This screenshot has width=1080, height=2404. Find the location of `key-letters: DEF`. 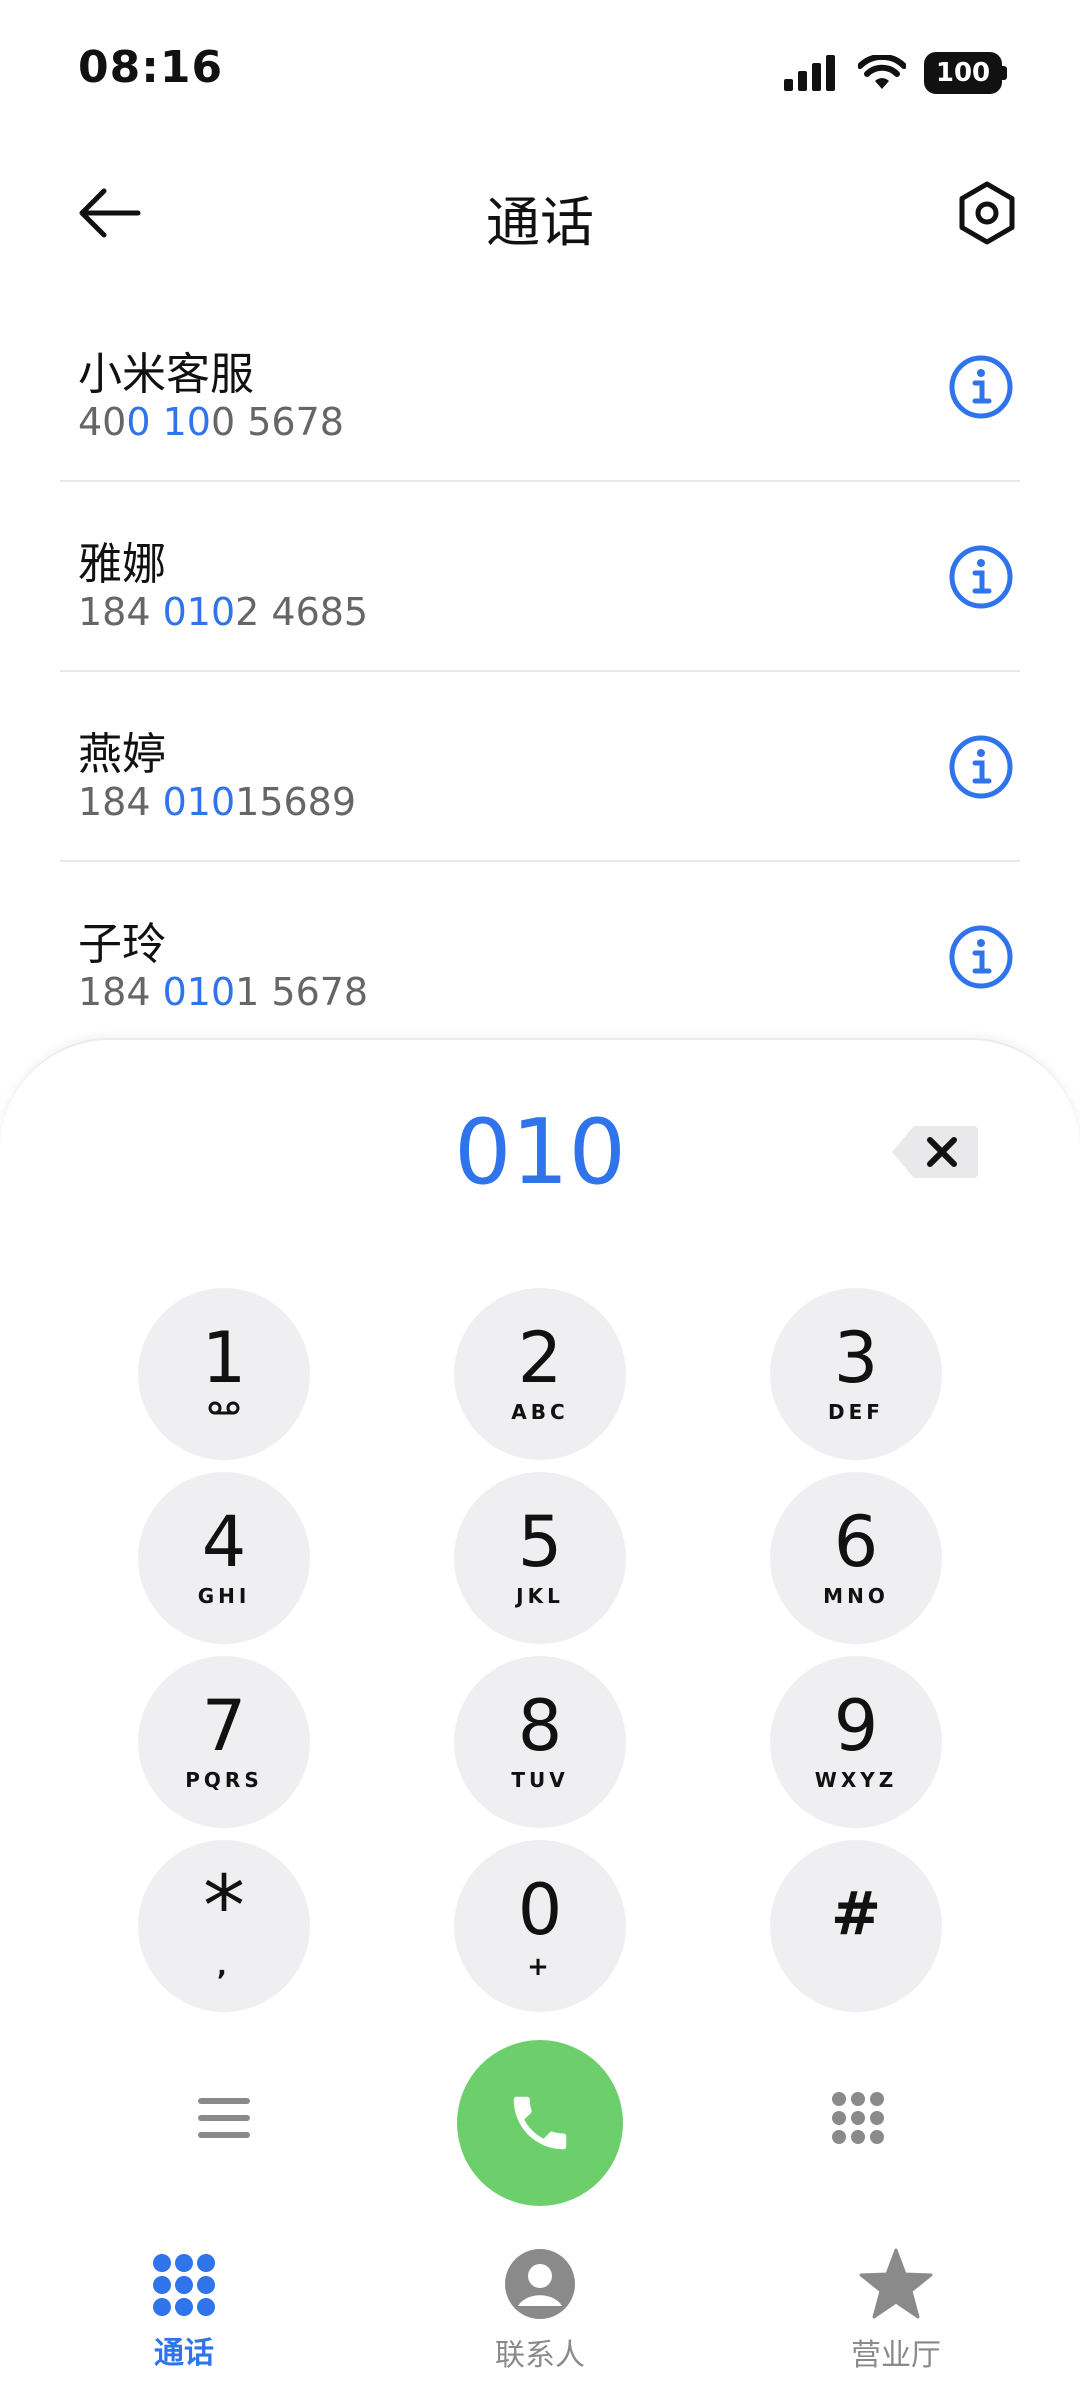

key-letters: DEF is located at coordinates (856, 1412).